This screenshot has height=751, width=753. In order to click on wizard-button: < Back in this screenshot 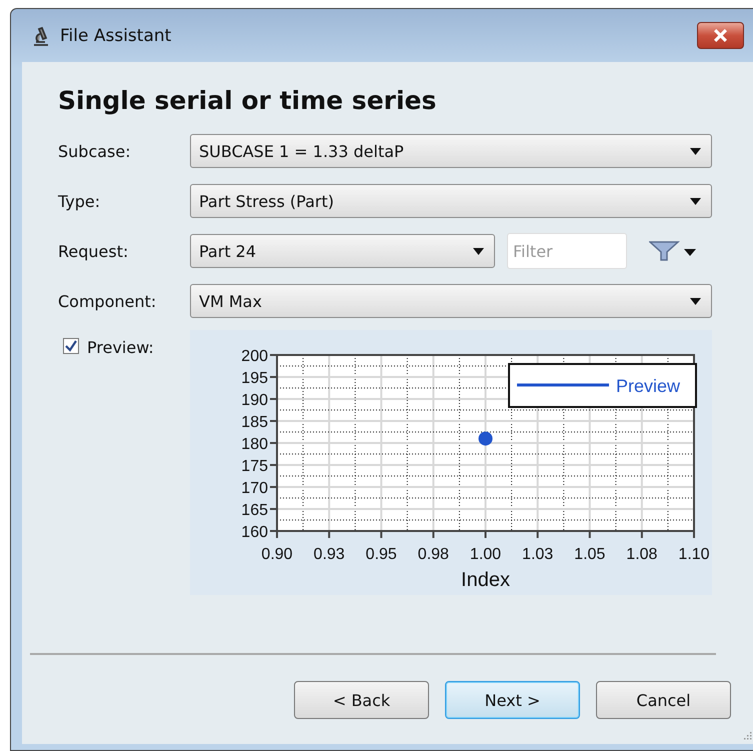, I will do `click(361, 700)`.